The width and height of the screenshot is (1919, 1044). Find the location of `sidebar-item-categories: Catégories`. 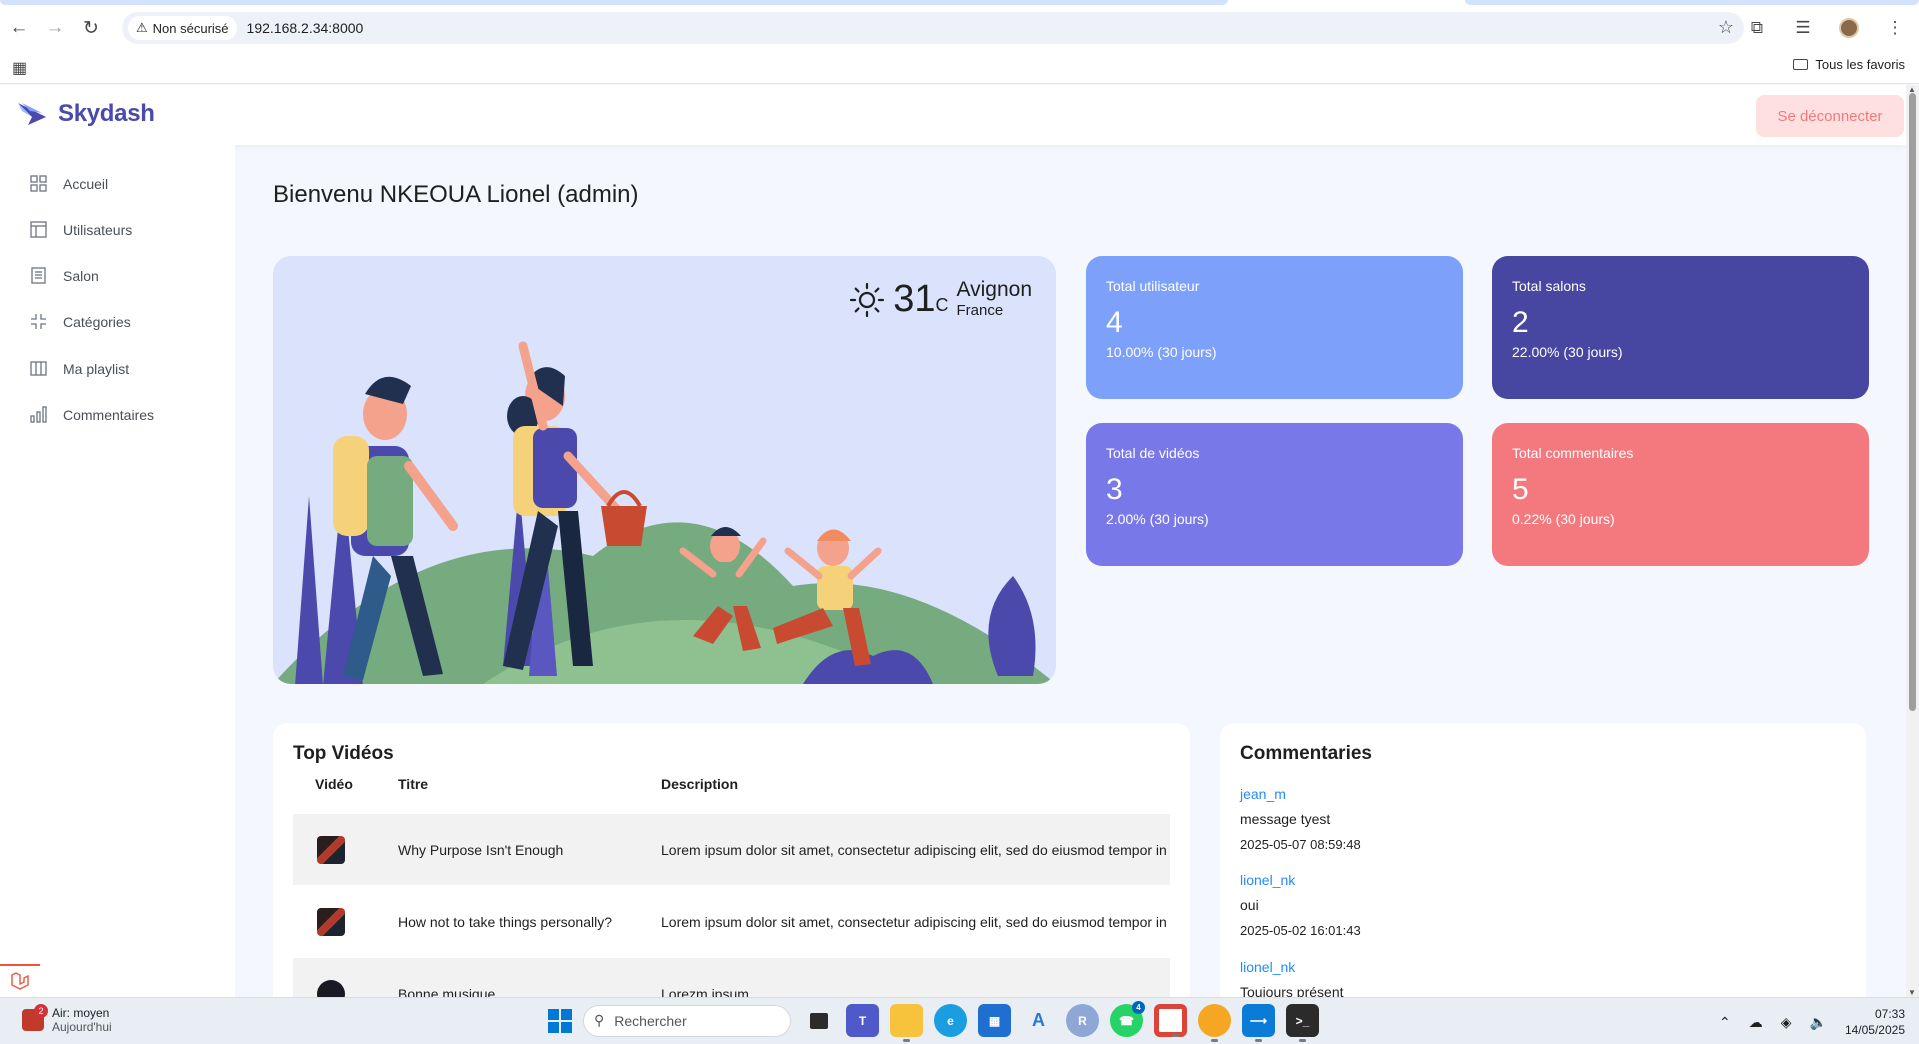

sidebar-item-categories: Catégories is located at coordinates (80, 321).